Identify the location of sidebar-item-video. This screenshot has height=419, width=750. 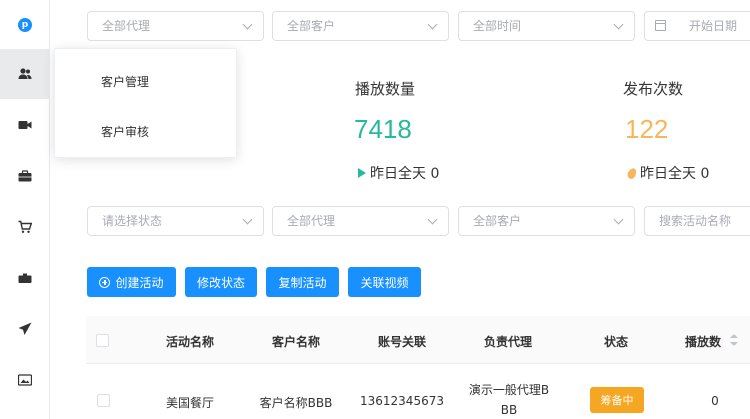
(25, 125).